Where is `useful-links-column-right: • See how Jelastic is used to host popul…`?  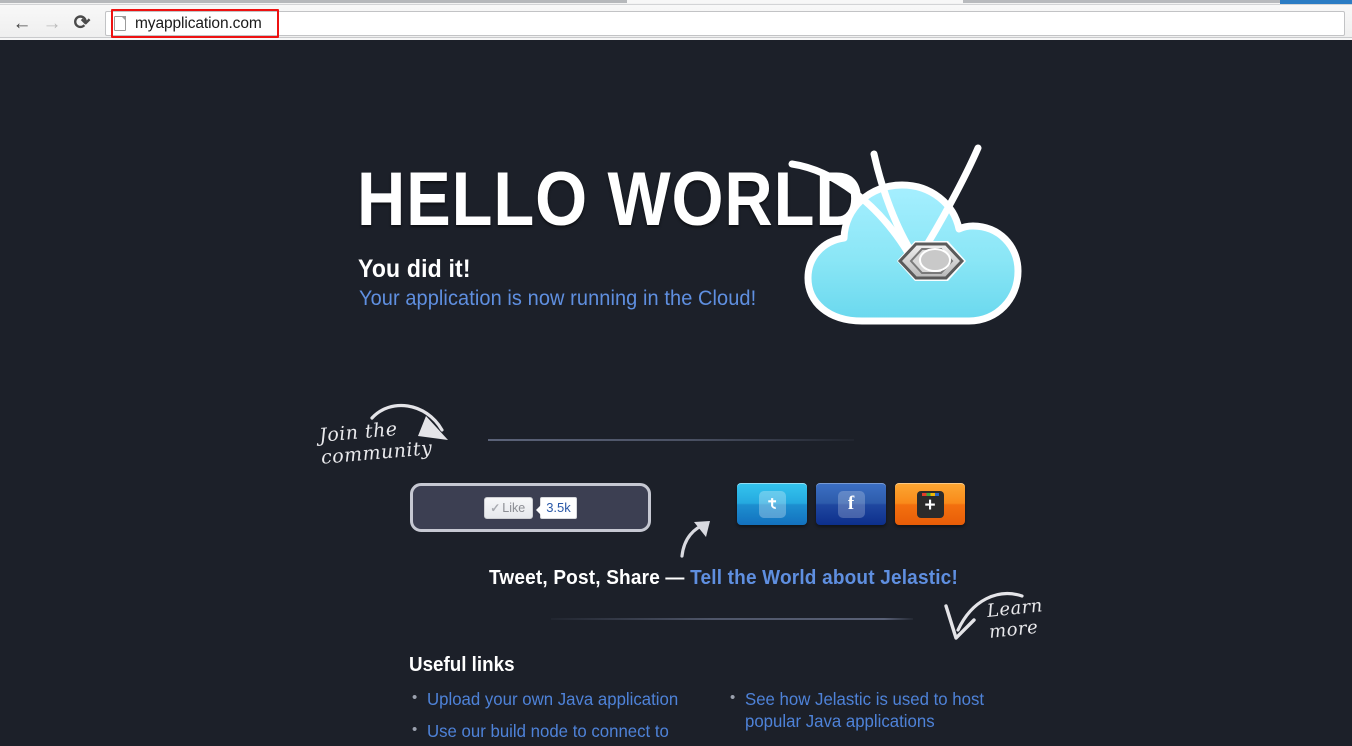
useful-links-column-right: • See how Jelastic is used to host popul… is located at coordinates (880, 715).